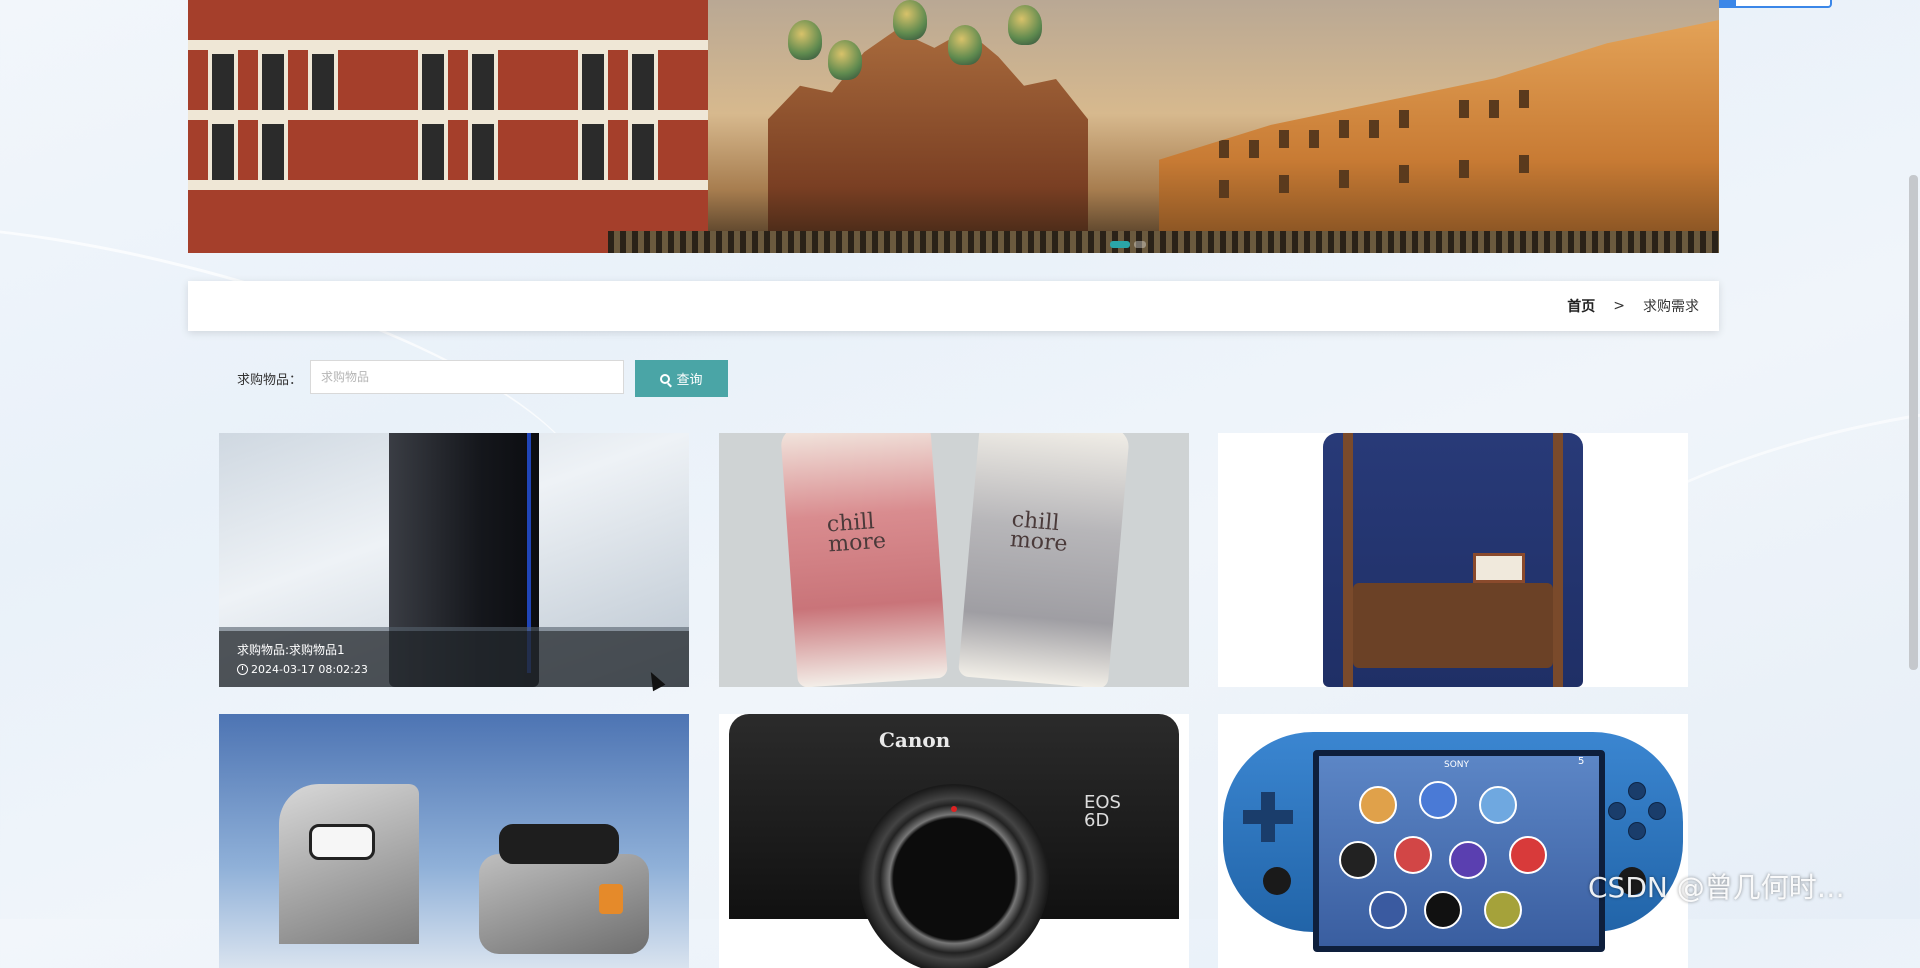 The image size is (1920, 968). I want to click on banner-church, so click(928, 141).